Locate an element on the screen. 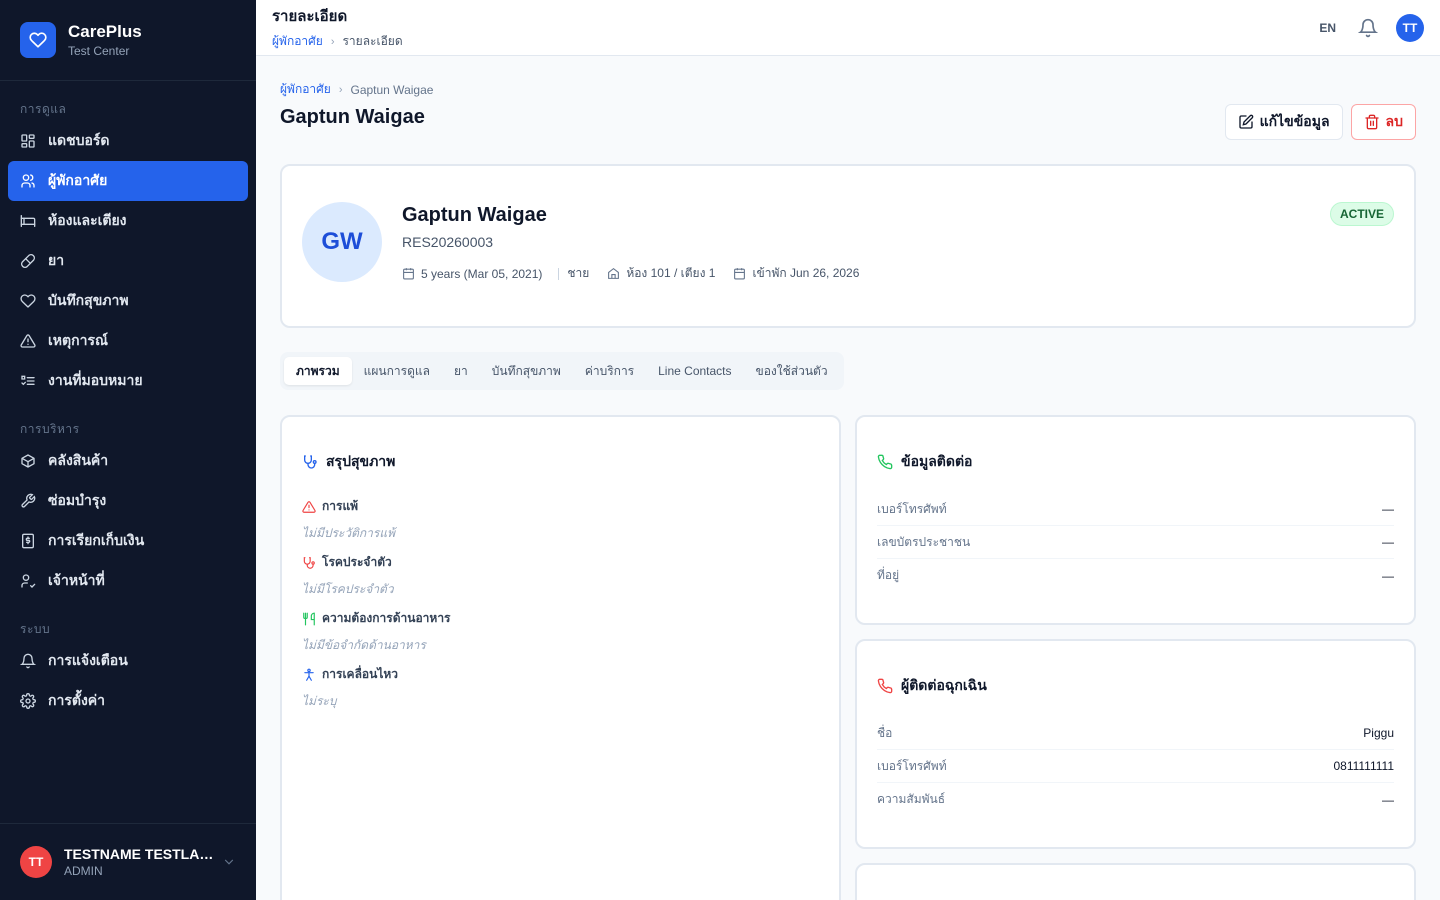  notification-bell-icon is located at coordinates (1368, 28).